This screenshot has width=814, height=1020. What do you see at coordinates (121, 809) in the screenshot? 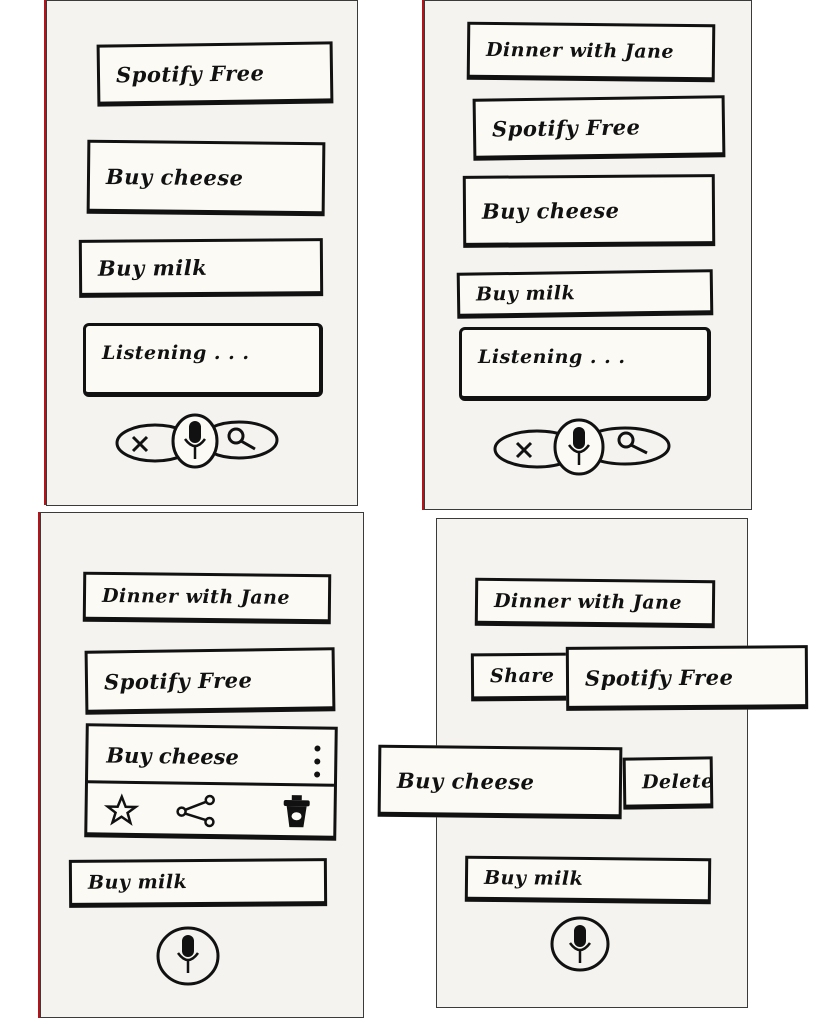
I see `star-icon` at bounding box center [121, 809].